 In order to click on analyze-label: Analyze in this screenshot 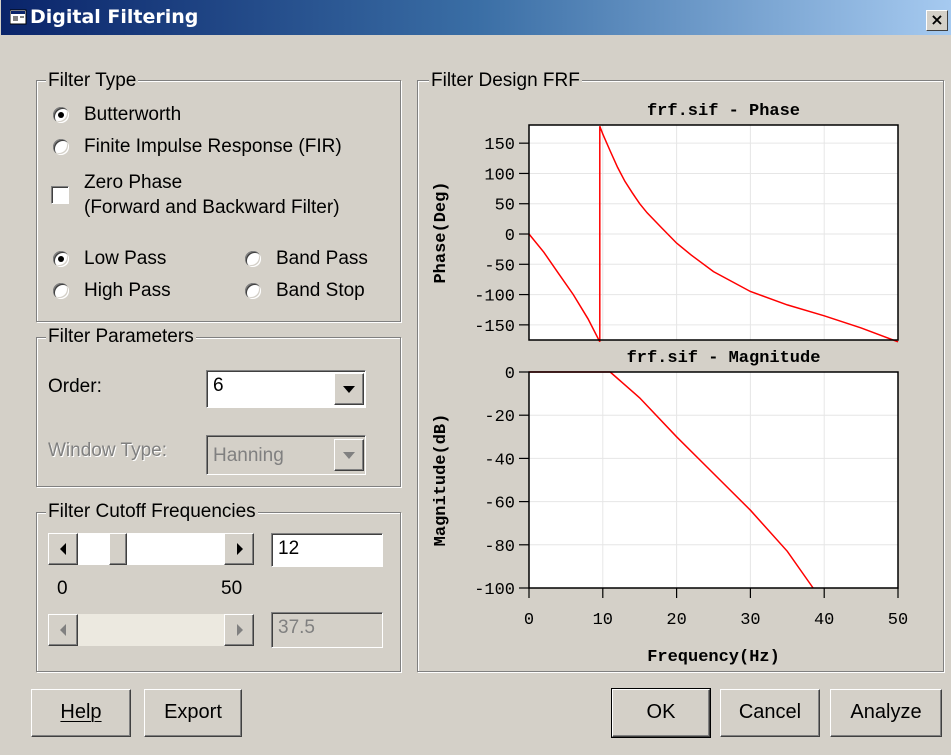, I will do `click(886, 712)`.